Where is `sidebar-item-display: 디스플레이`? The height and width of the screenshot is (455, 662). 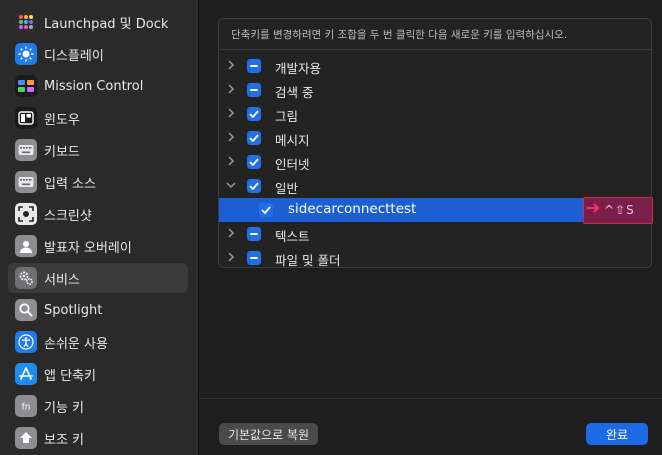 sidebar-item-display: 디스플레이 is located at coordinates (98, 54).